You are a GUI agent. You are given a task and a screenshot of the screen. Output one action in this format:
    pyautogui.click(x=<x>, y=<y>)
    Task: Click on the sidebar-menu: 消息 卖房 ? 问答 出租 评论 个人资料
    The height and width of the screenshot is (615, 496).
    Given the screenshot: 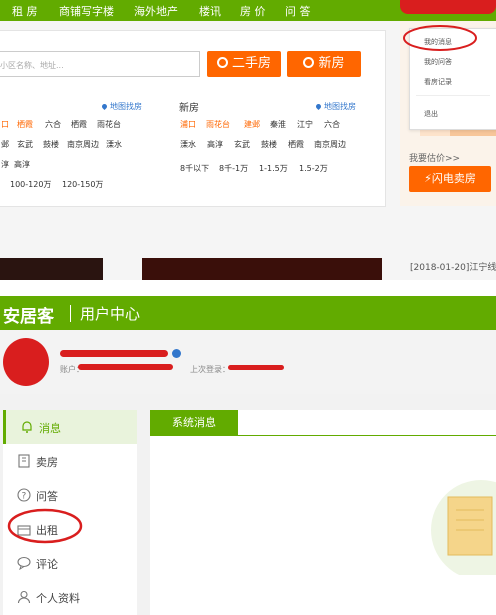 What is the action you would take?
    pyautogui.click(x=70, y=512)
    